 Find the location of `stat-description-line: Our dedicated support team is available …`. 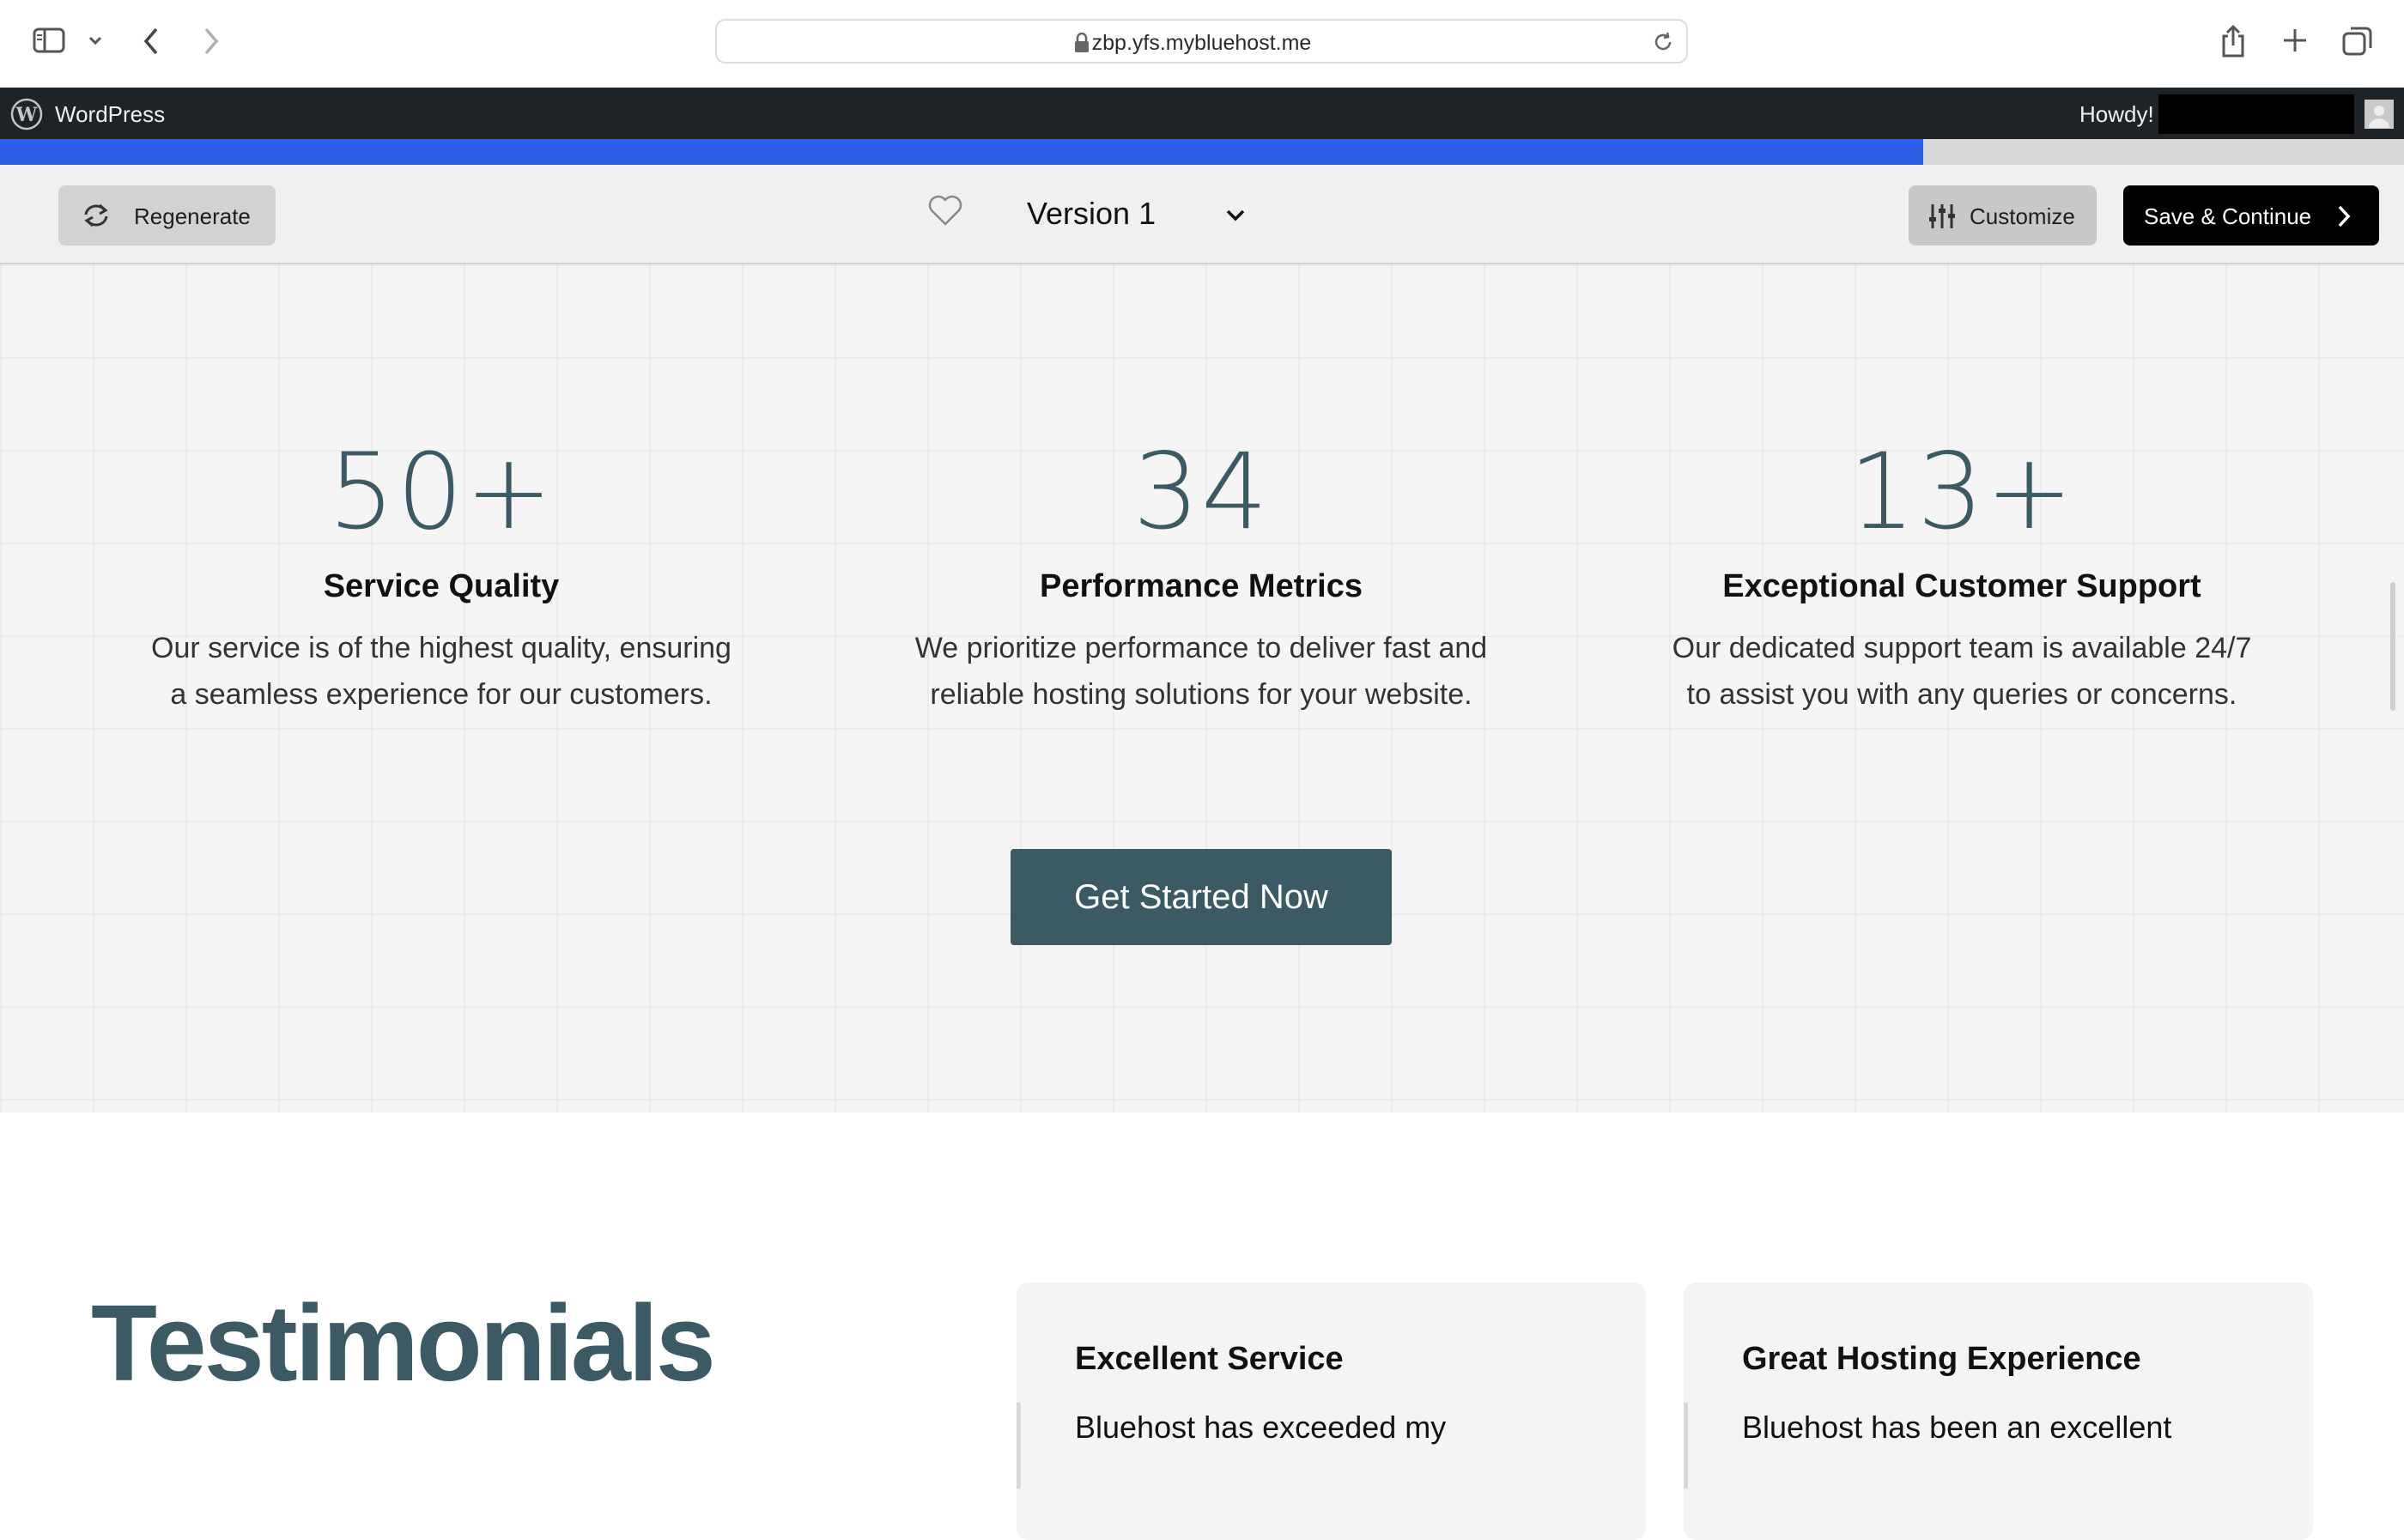

stat-description-line: Our dedicated support team is available … is located at coordinates (1962, 648).